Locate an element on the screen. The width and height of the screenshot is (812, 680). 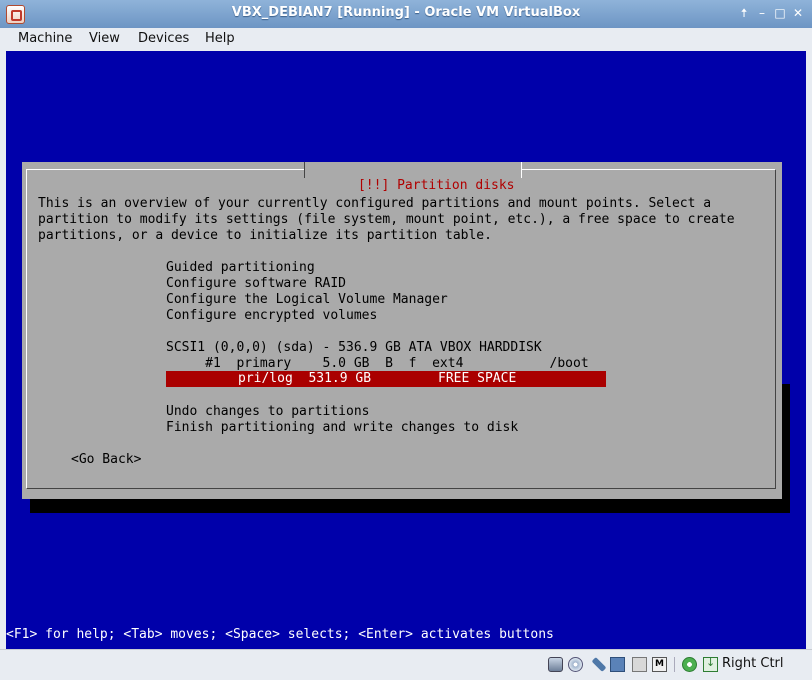
maximize-button: □ is located at coordinates (780, 13).